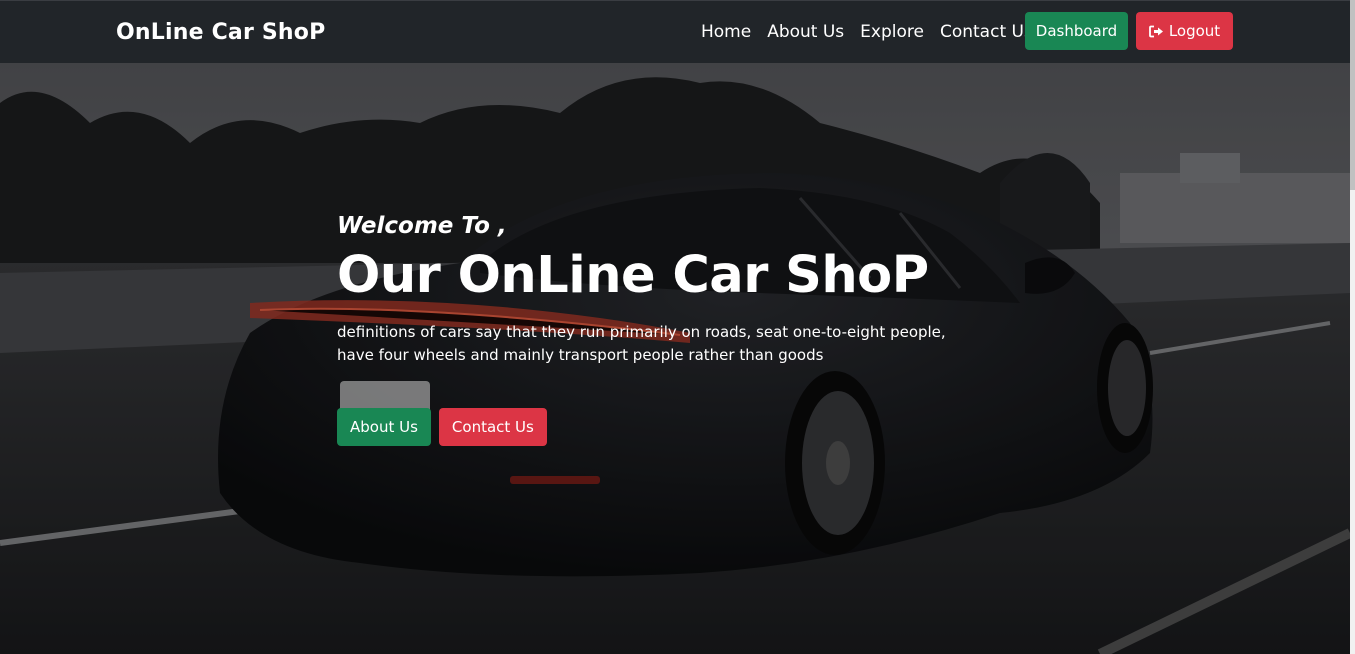 This screenshot has width=1355, height=654. I want to click on page-scrollbar, so click(1352, 327).